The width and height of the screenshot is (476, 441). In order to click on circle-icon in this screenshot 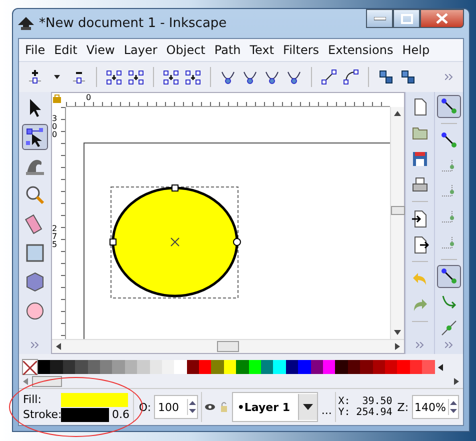, I will do `click(35, 311)`.